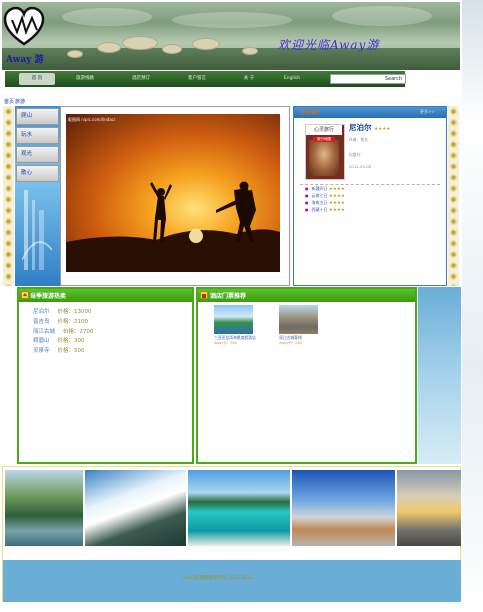  I want to click on divider, so click(370, 184).